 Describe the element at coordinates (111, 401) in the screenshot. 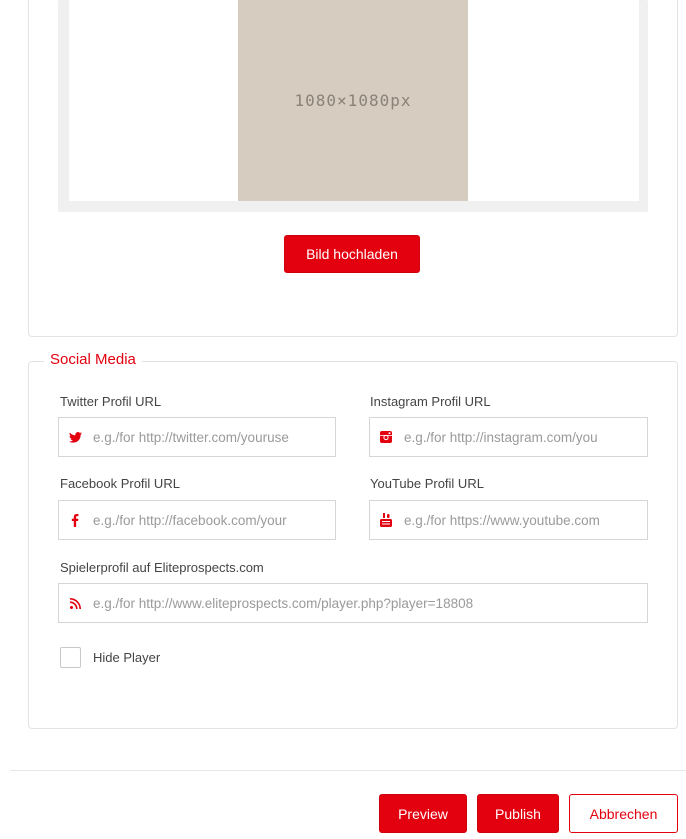

I see `twitter-url-label: Twitter Profil URL` at that location.